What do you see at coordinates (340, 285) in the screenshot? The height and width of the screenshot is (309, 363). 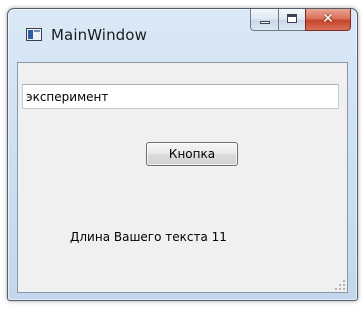 I see `resize-grip-icon` at bounding box center [340, 285].